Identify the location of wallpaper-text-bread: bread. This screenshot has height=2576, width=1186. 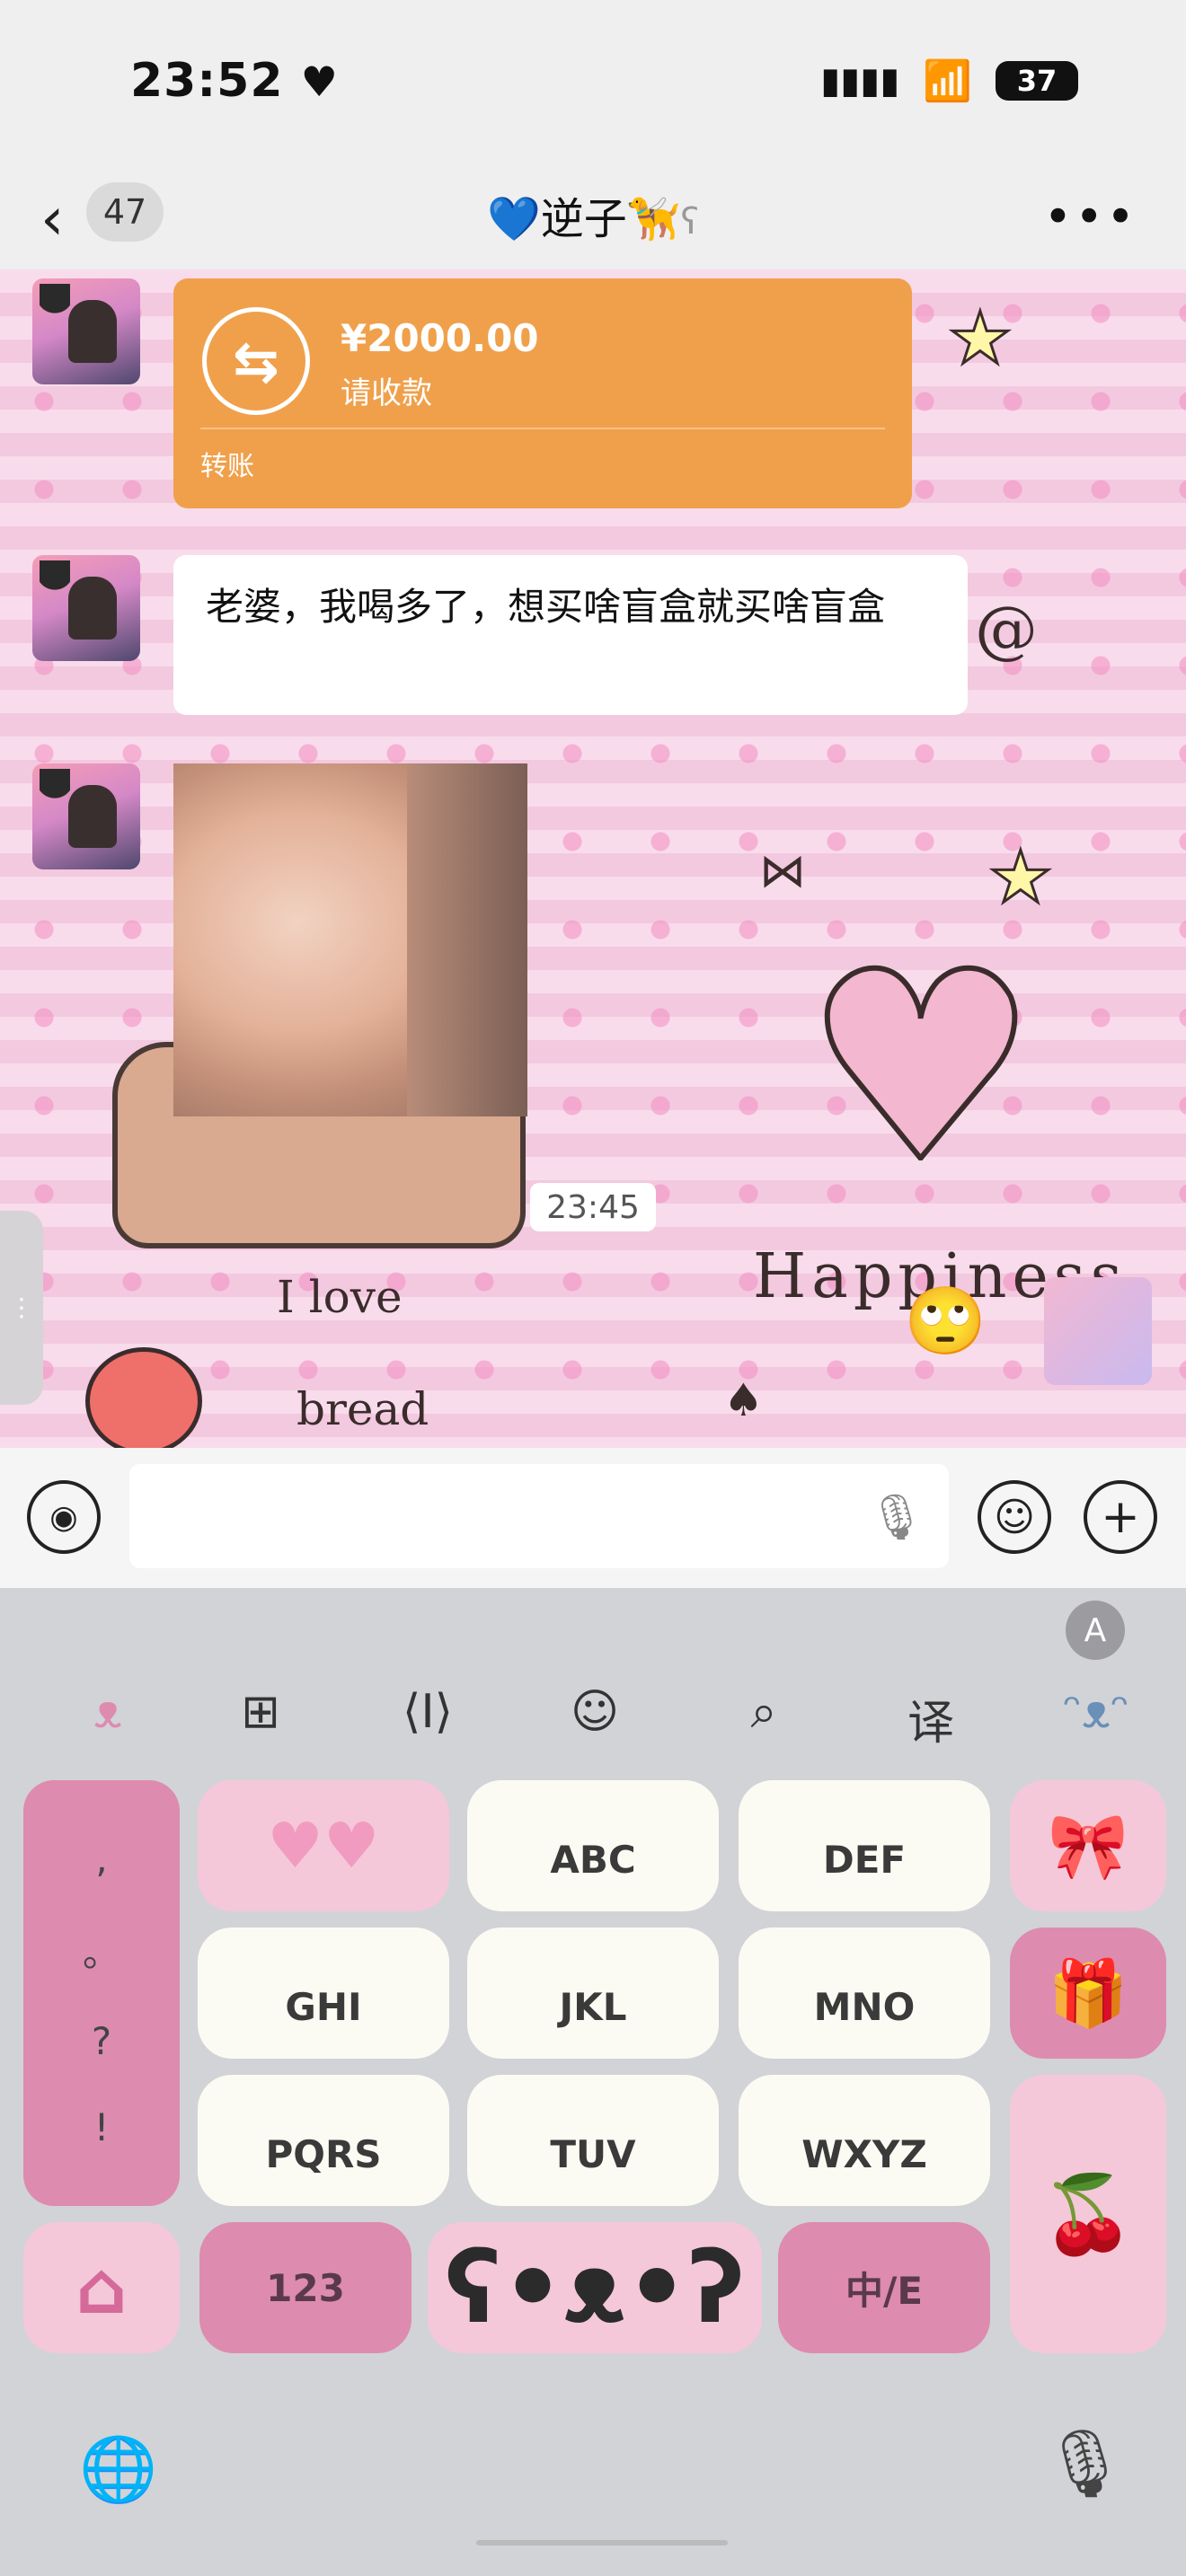
(362, 1409).